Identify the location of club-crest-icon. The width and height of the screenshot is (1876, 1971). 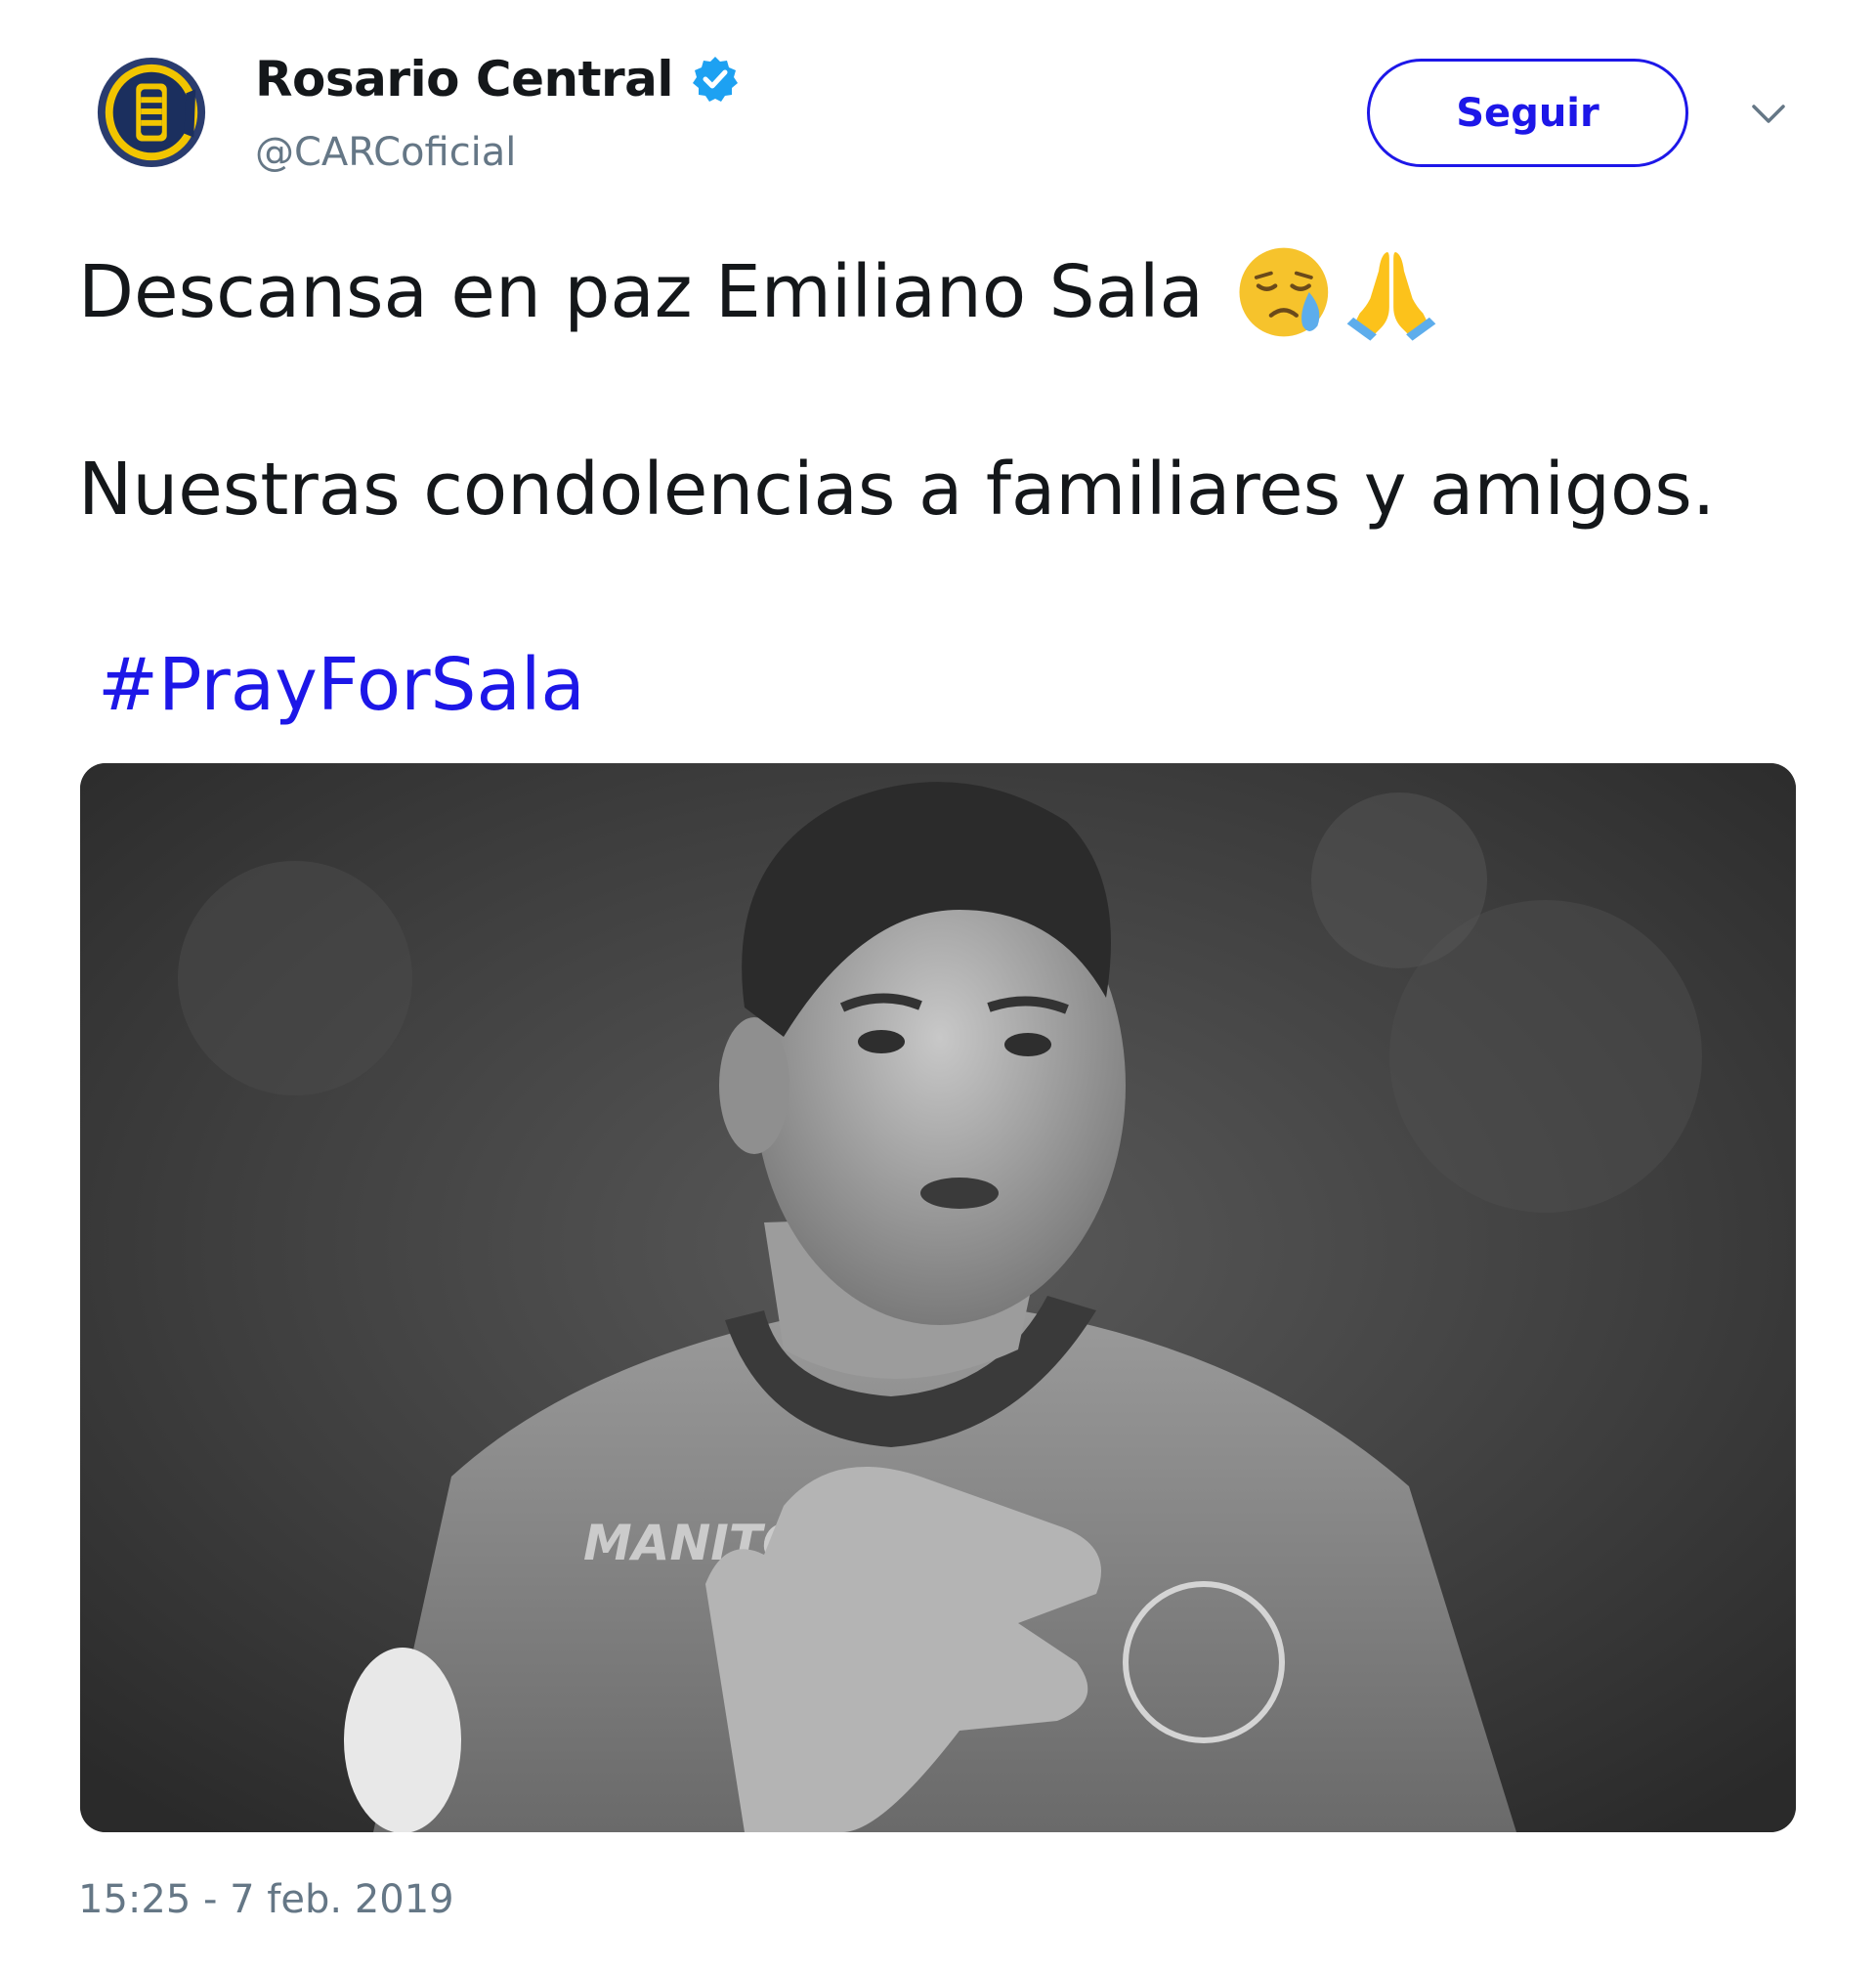
(151, 112).